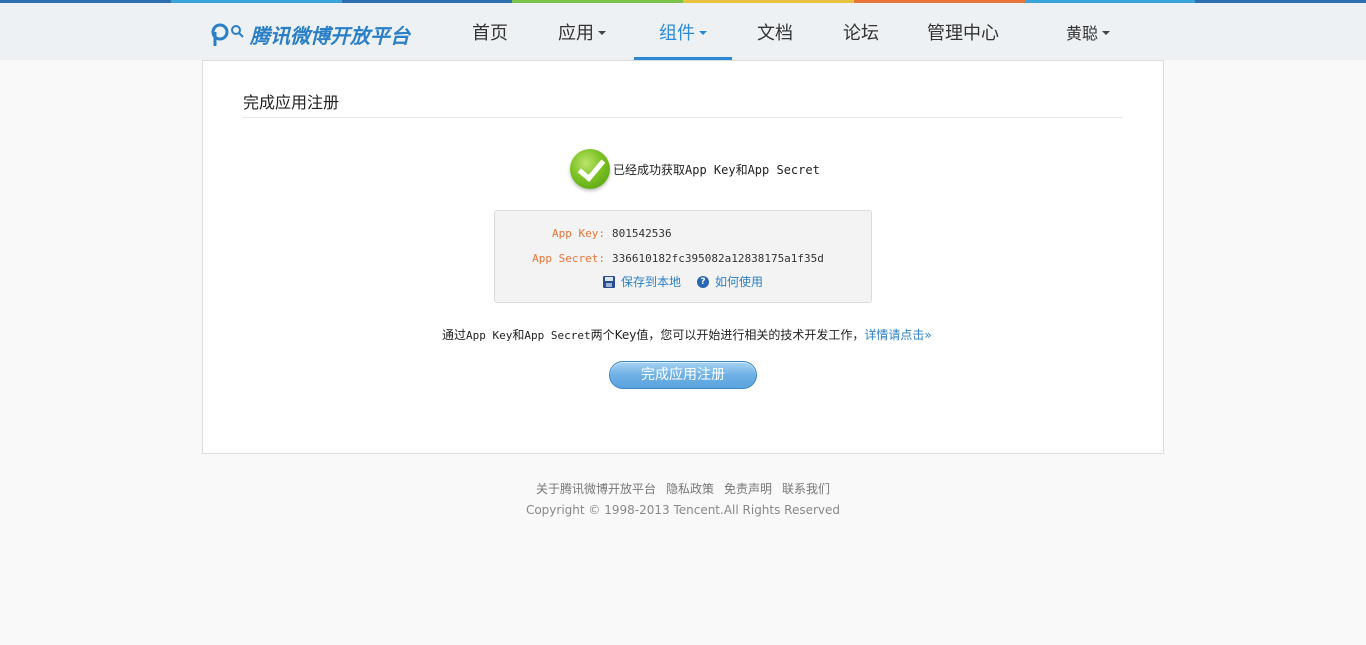 This screenshot has height=645, width=1366. What do you see at coordinates (748, 488) in the screenshot?
I see `footer-link-disclaimer: 免责声明` at bounding box center [748, 488].